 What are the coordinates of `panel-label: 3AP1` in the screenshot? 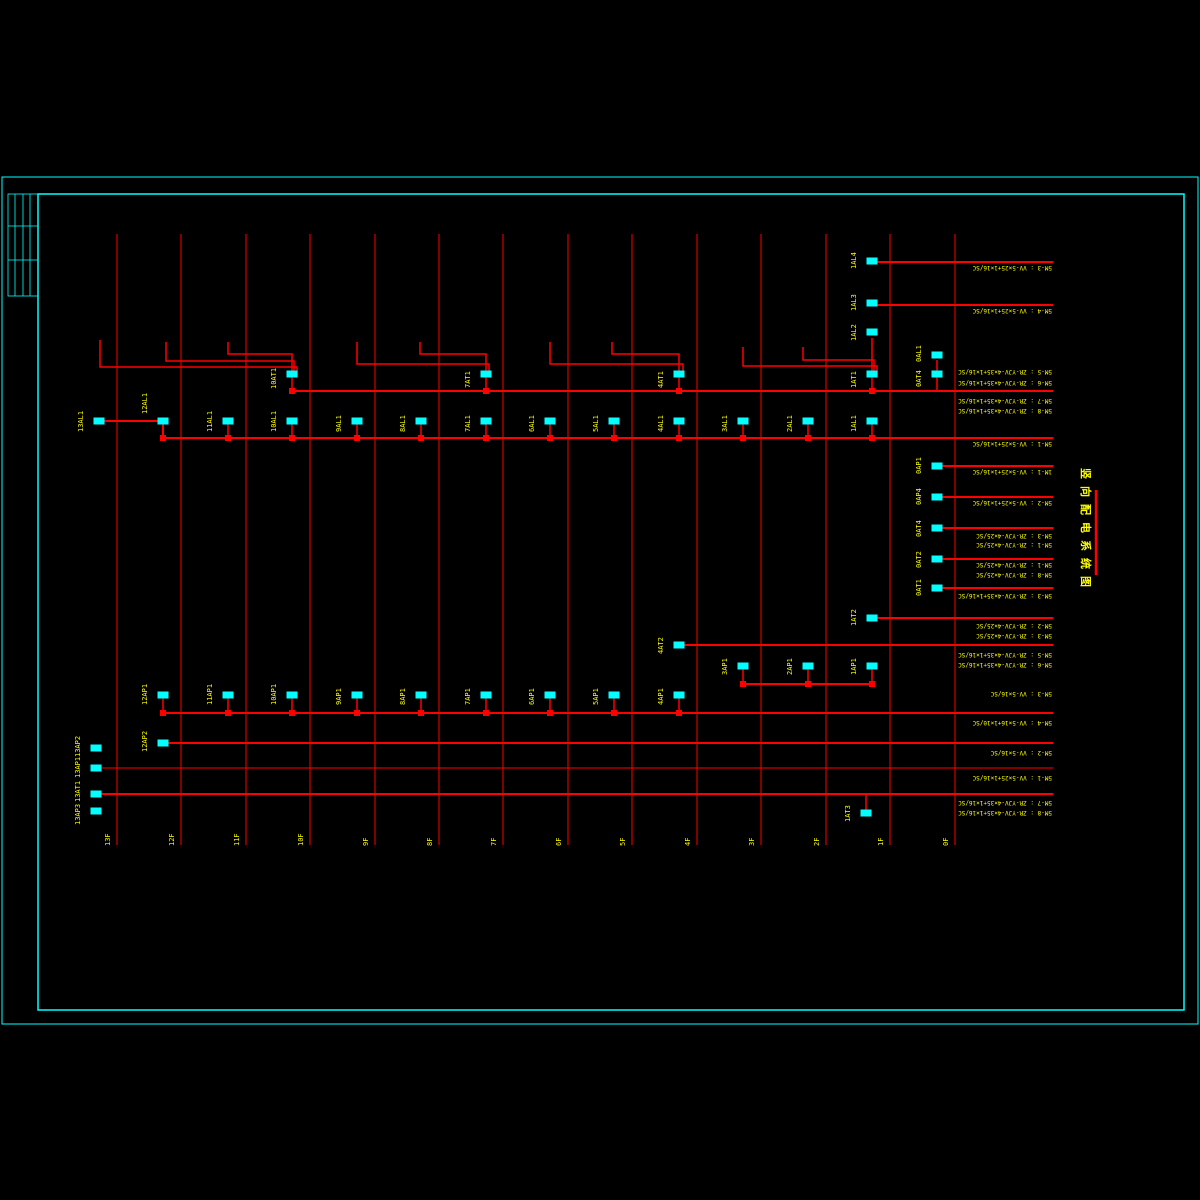 It's located at (725, 666).